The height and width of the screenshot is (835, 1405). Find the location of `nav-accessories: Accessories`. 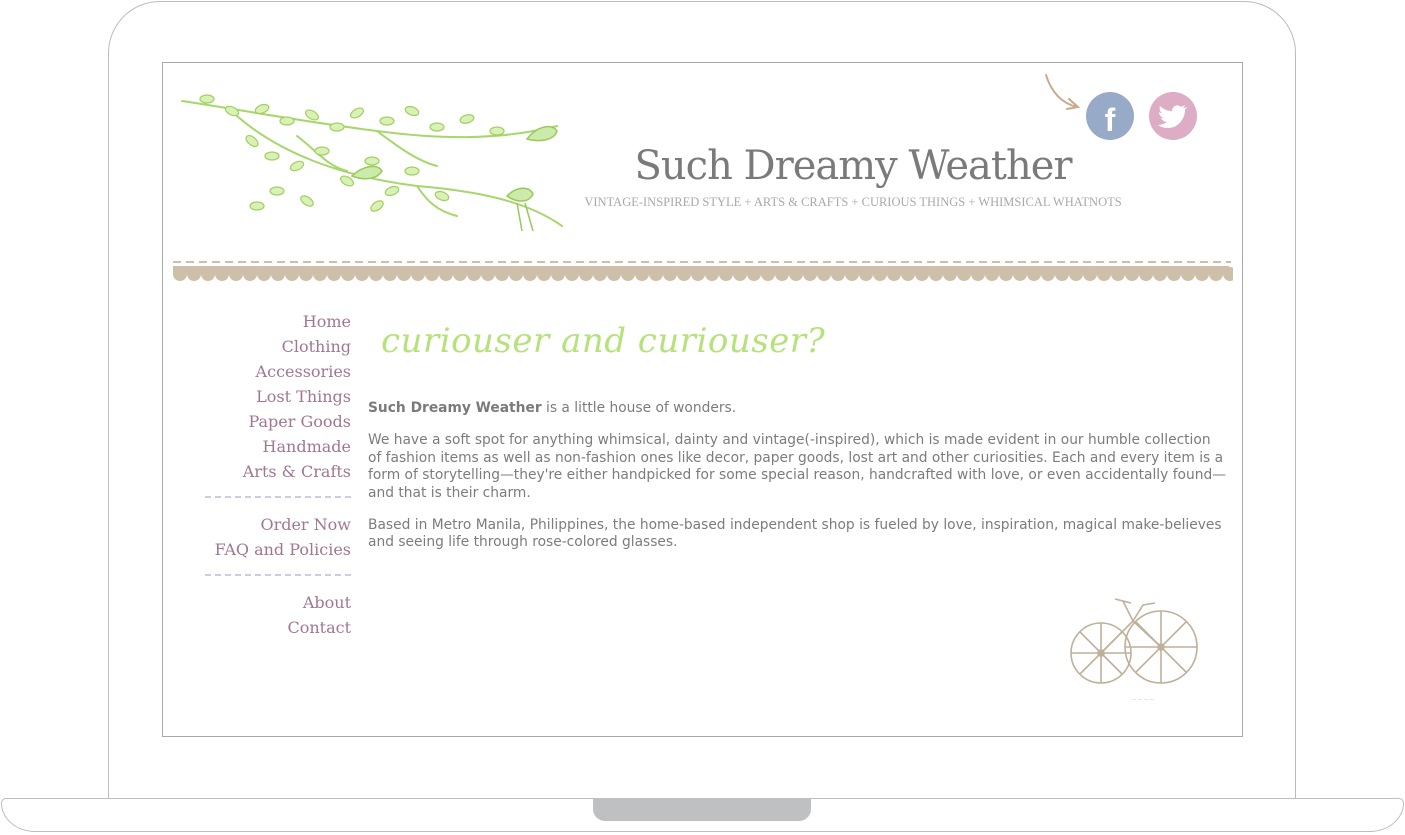

nav-accessories: Accessories is located at coordinates (267, 371).